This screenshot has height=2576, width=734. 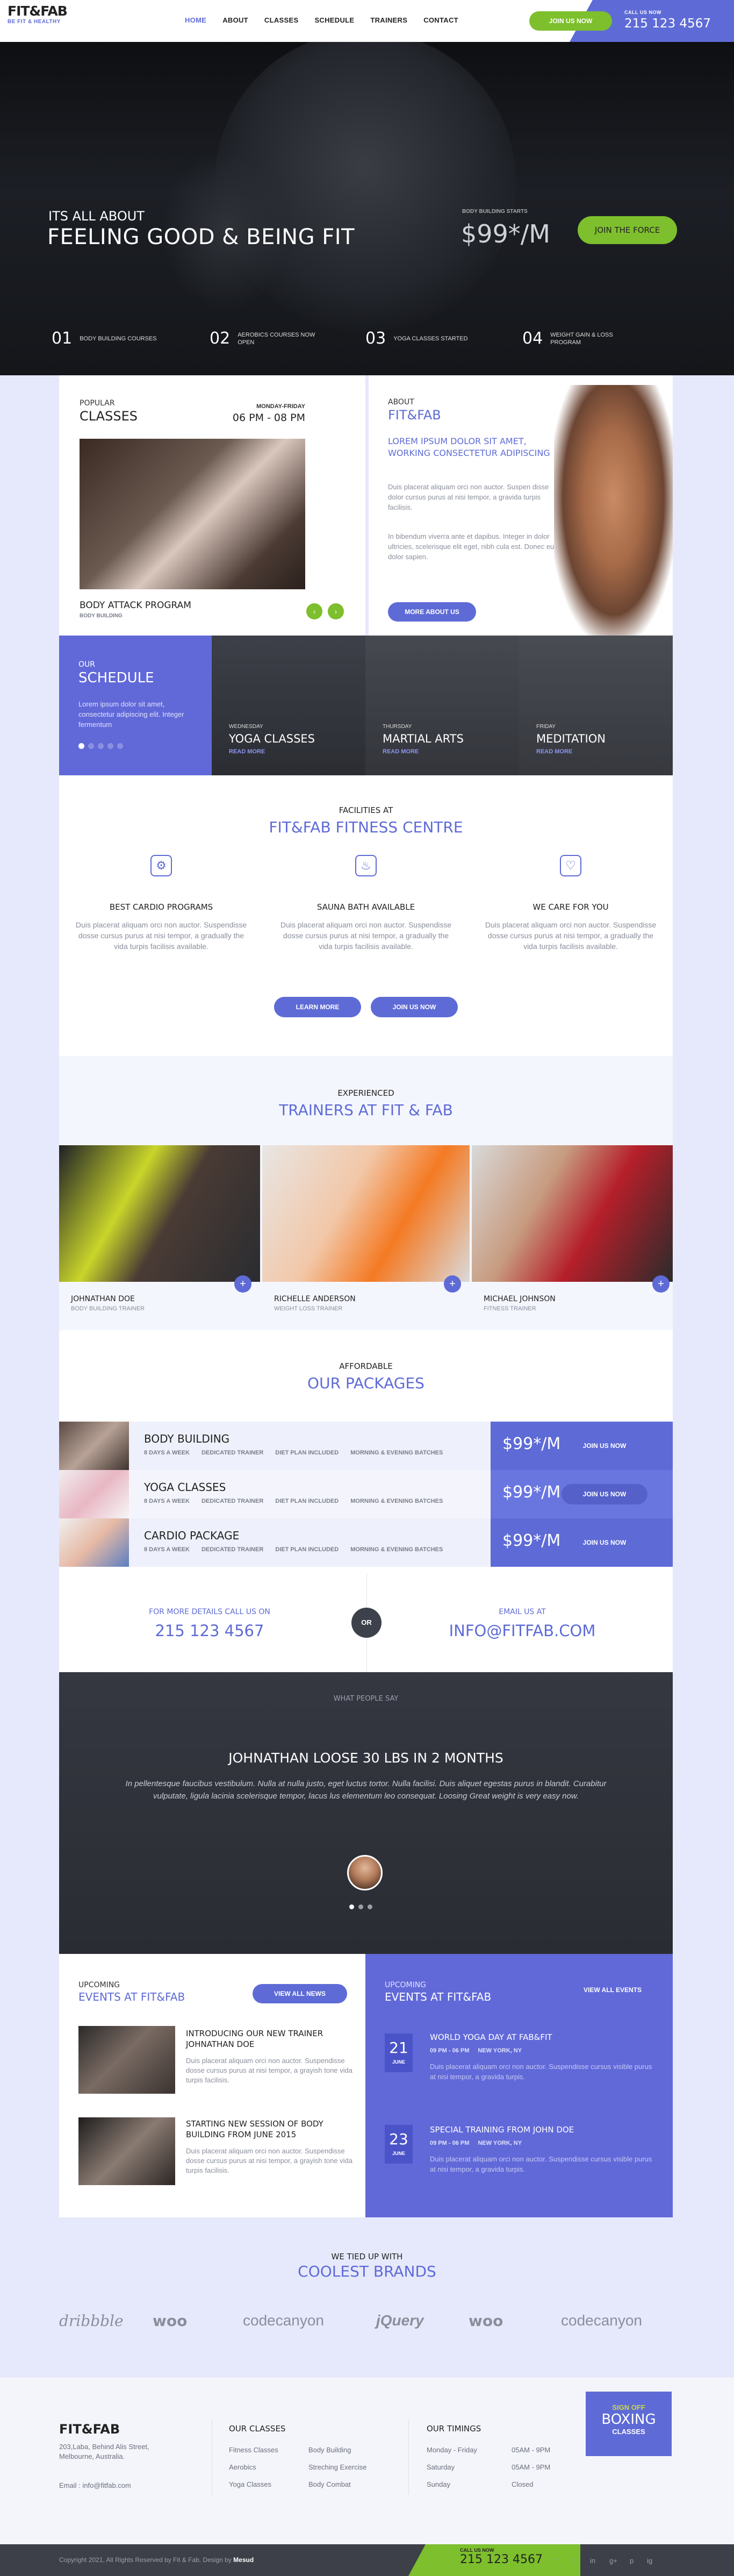 I want to click on instagram-icon: ig, so click(x=649, y=2561).